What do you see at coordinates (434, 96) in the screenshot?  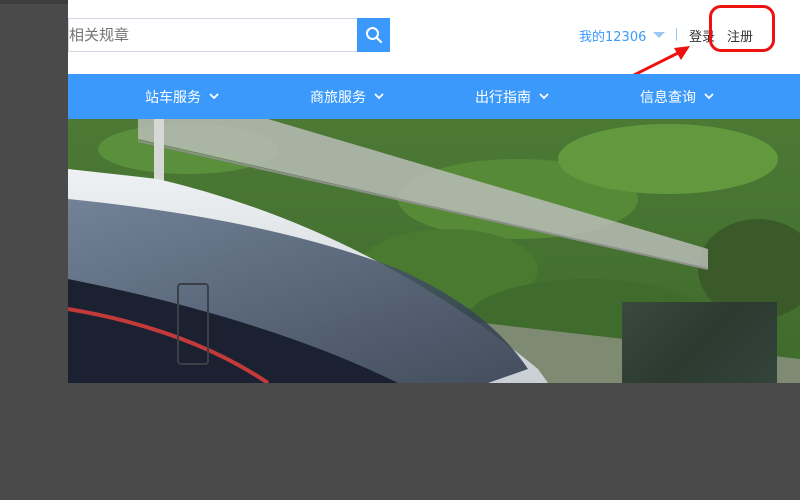 I see `main-nav: 站车服务 商旅服务 出行指南 信息查询` at bounding box center [434, 96].